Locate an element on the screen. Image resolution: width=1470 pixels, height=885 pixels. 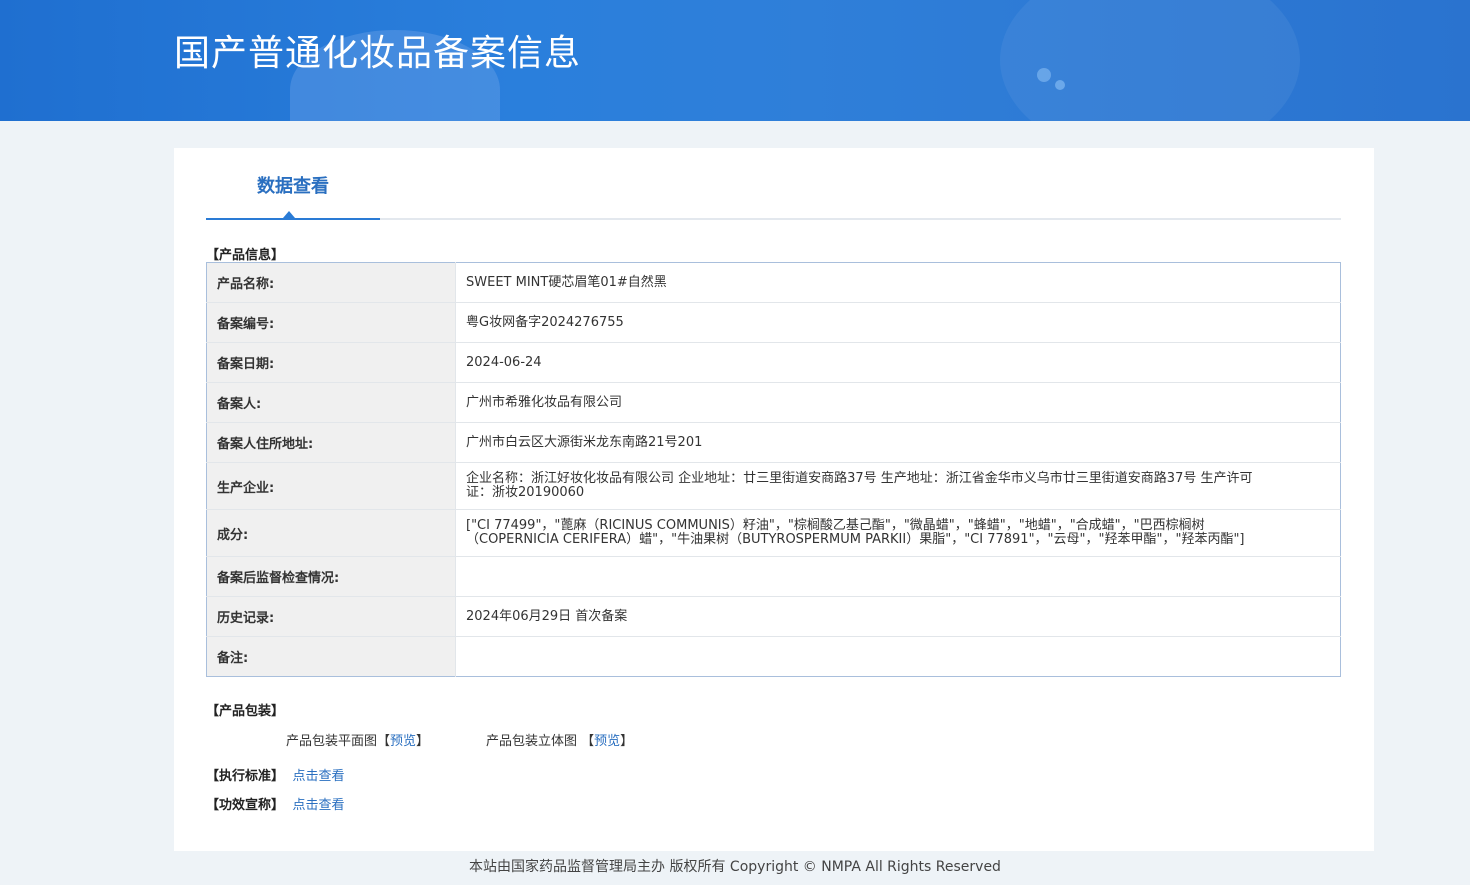
tab-label: 数据查看 is located at coordinates (293, 186).